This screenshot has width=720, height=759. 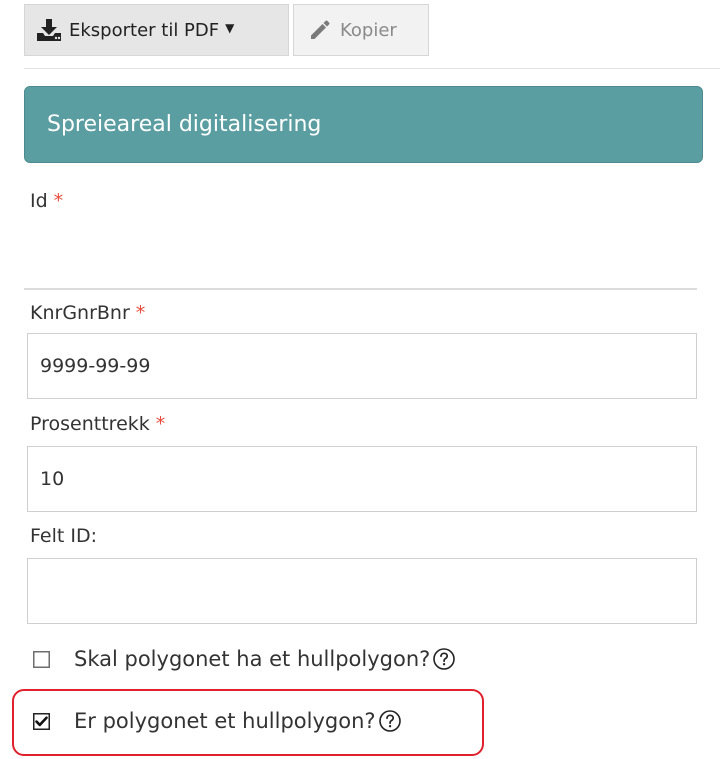 I want to click on caret-down-icon: ▼, so click(x=230, y=28).